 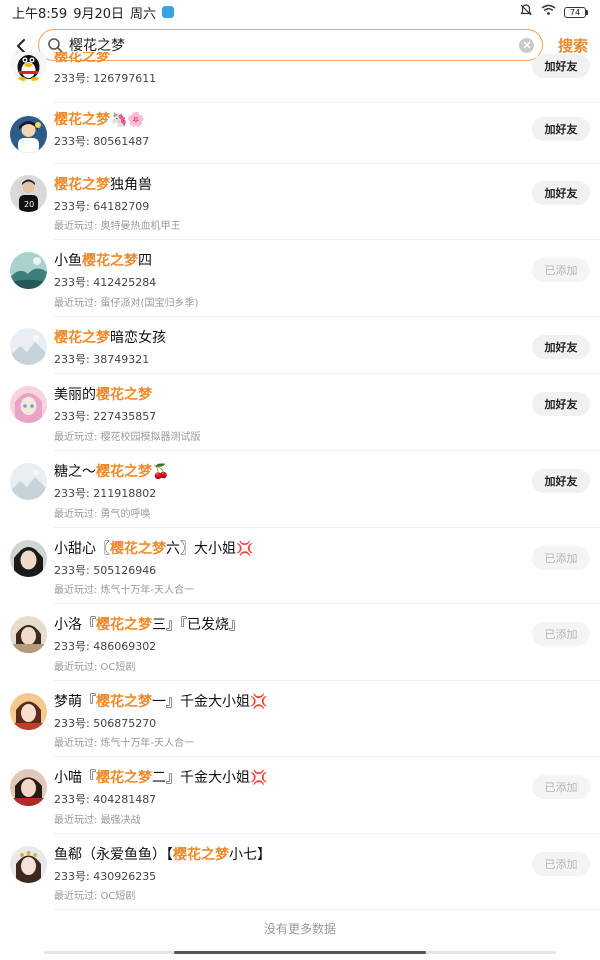 What do you see at coordinates (300, 77) in the screenshot?
I see `list-item: 樱花之梦 233号: 126797611 加好友` at bounding box center [300, 77].